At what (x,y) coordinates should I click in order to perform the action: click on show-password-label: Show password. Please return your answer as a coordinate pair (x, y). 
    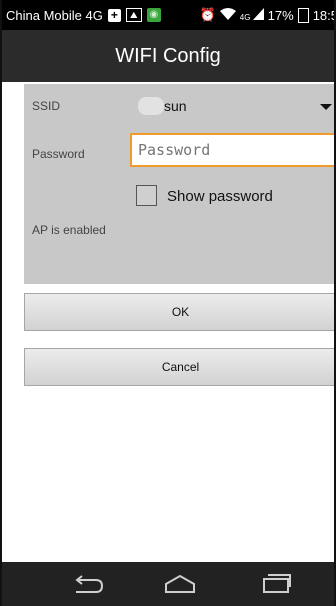
    Looking at the image, I should click on (220, 196).